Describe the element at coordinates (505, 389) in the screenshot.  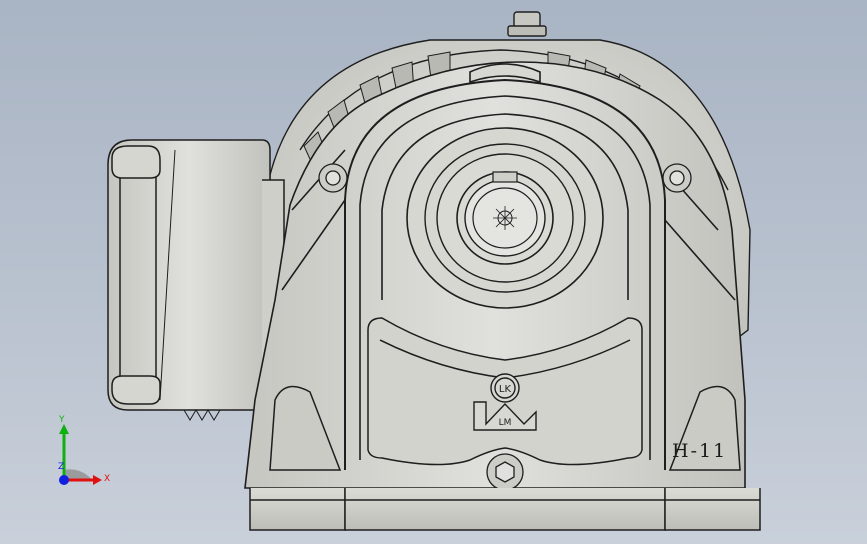
I see `logo-letters: LK` at that location.